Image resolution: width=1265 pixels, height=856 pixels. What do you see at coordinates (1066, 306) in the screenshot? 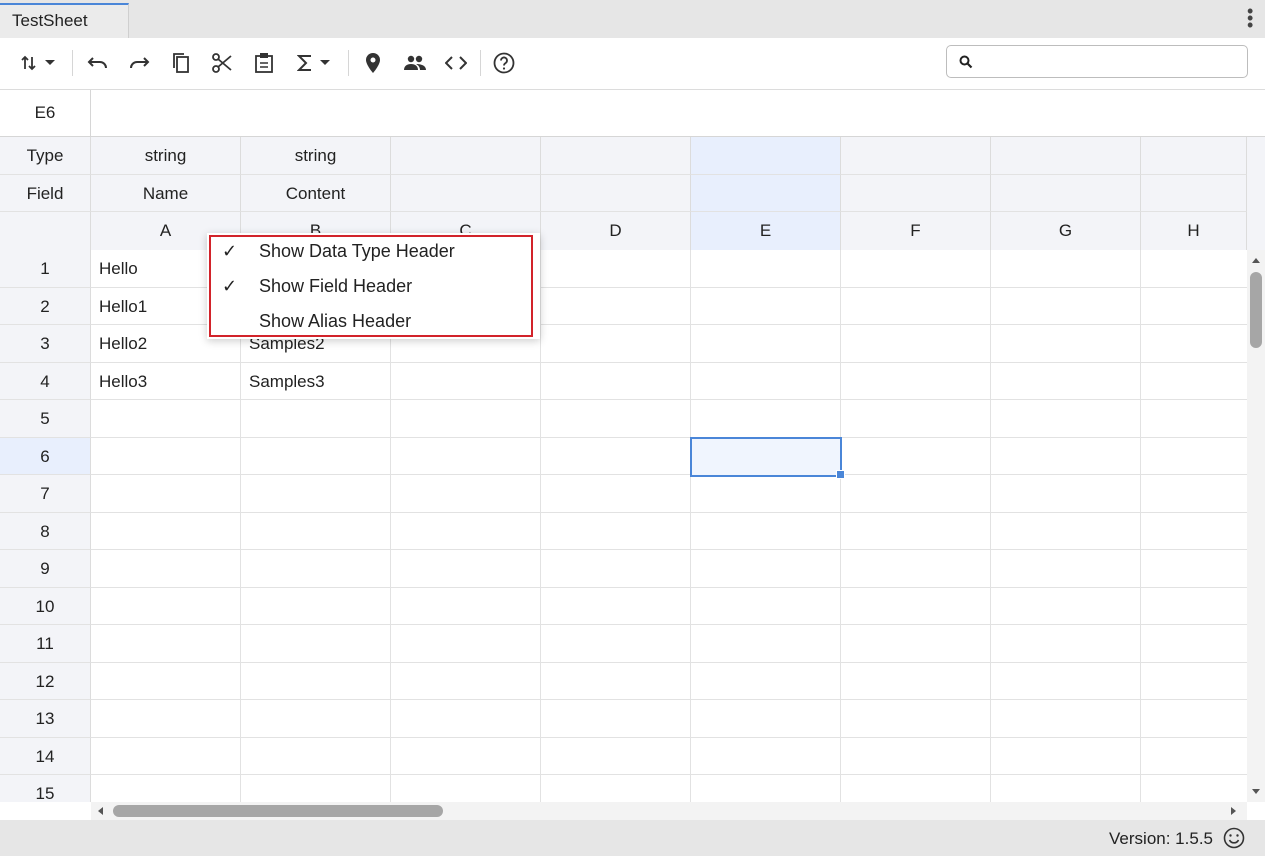
I see `cell-g2` at bounding box center [1066, 306].